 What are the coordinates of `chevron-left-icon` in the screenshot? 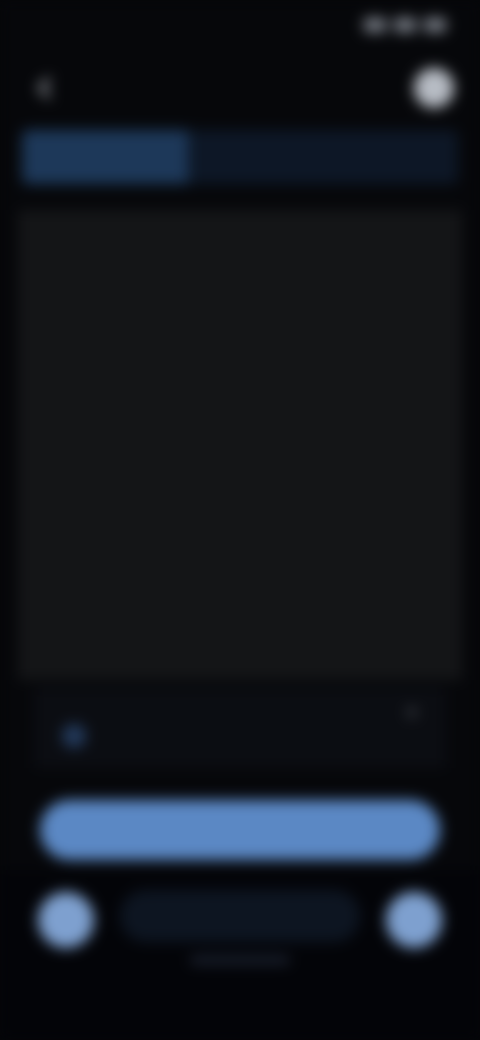 It's located at (44, 88).